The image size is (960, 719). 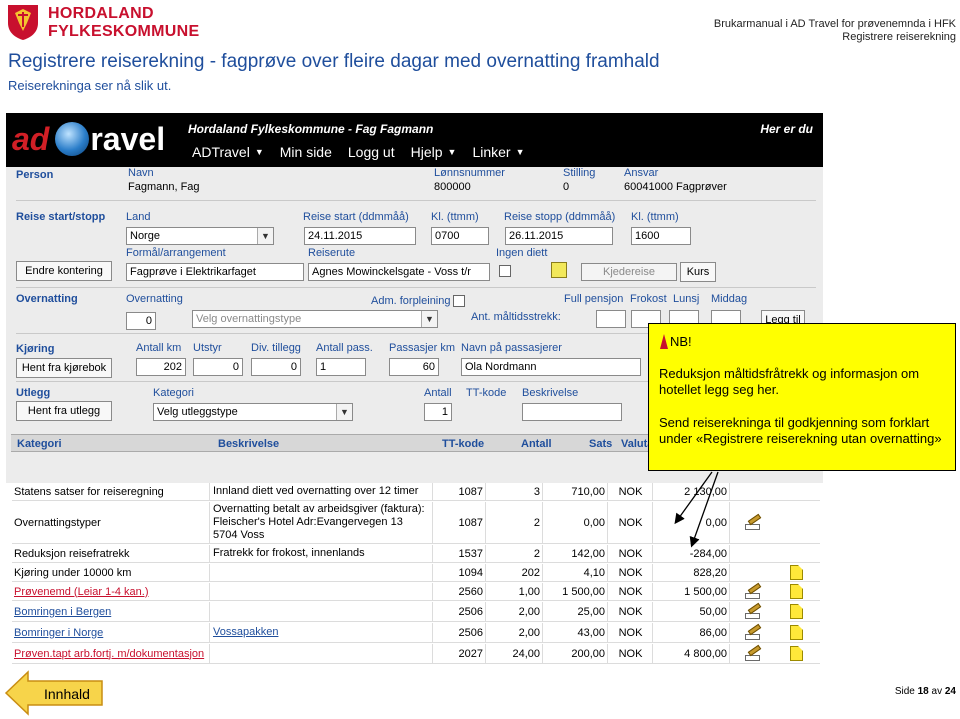 I want to click on row-antall: 24,00, so click(x=526, y=653).